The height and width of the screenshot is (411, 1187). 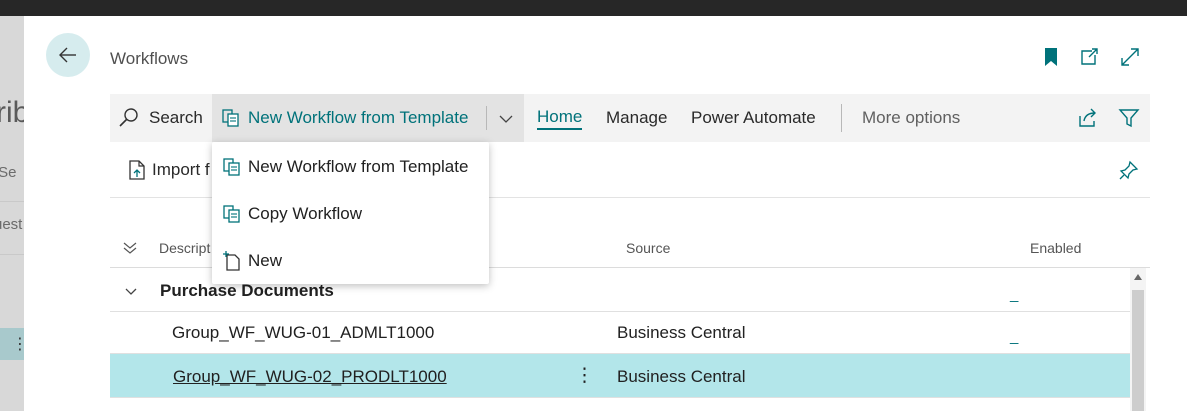 I want to click on import-button: Import f, so click(x=168, y=170).